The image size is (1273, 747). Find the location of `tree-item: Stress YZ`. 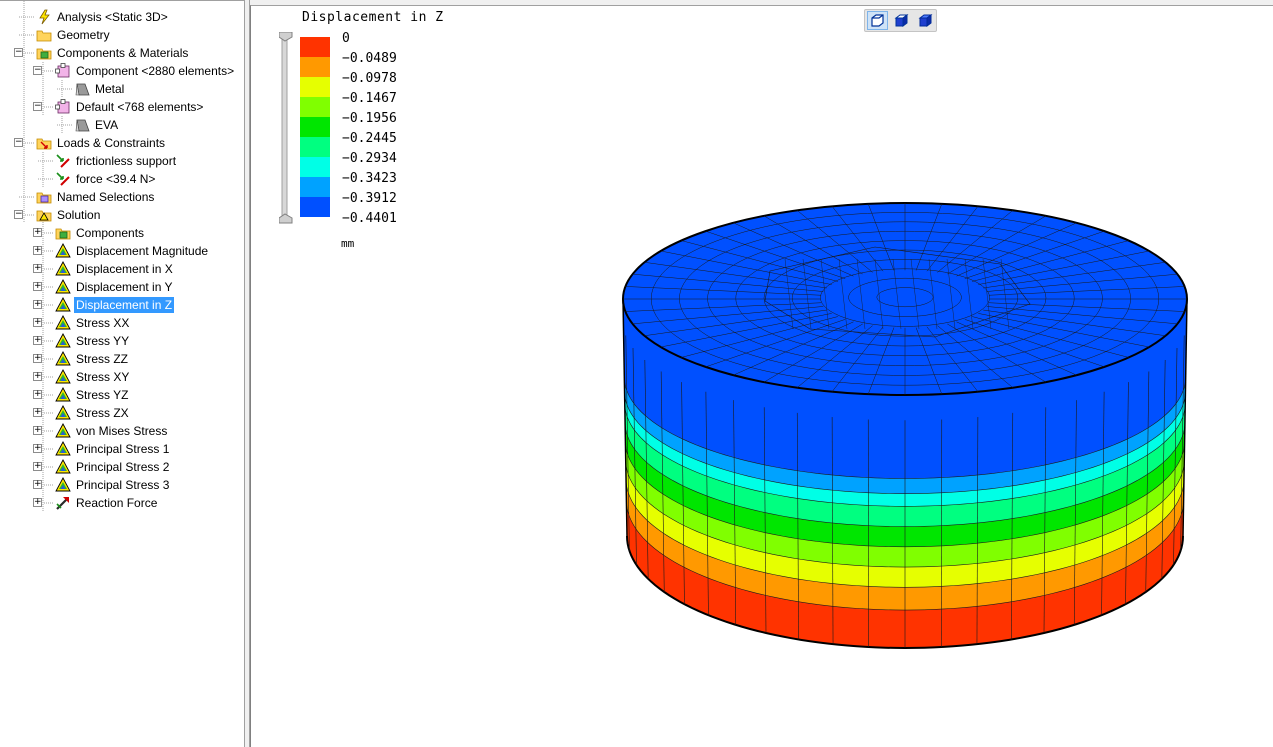

tree-item: Stress YZ is located at coordinates (92, 395).